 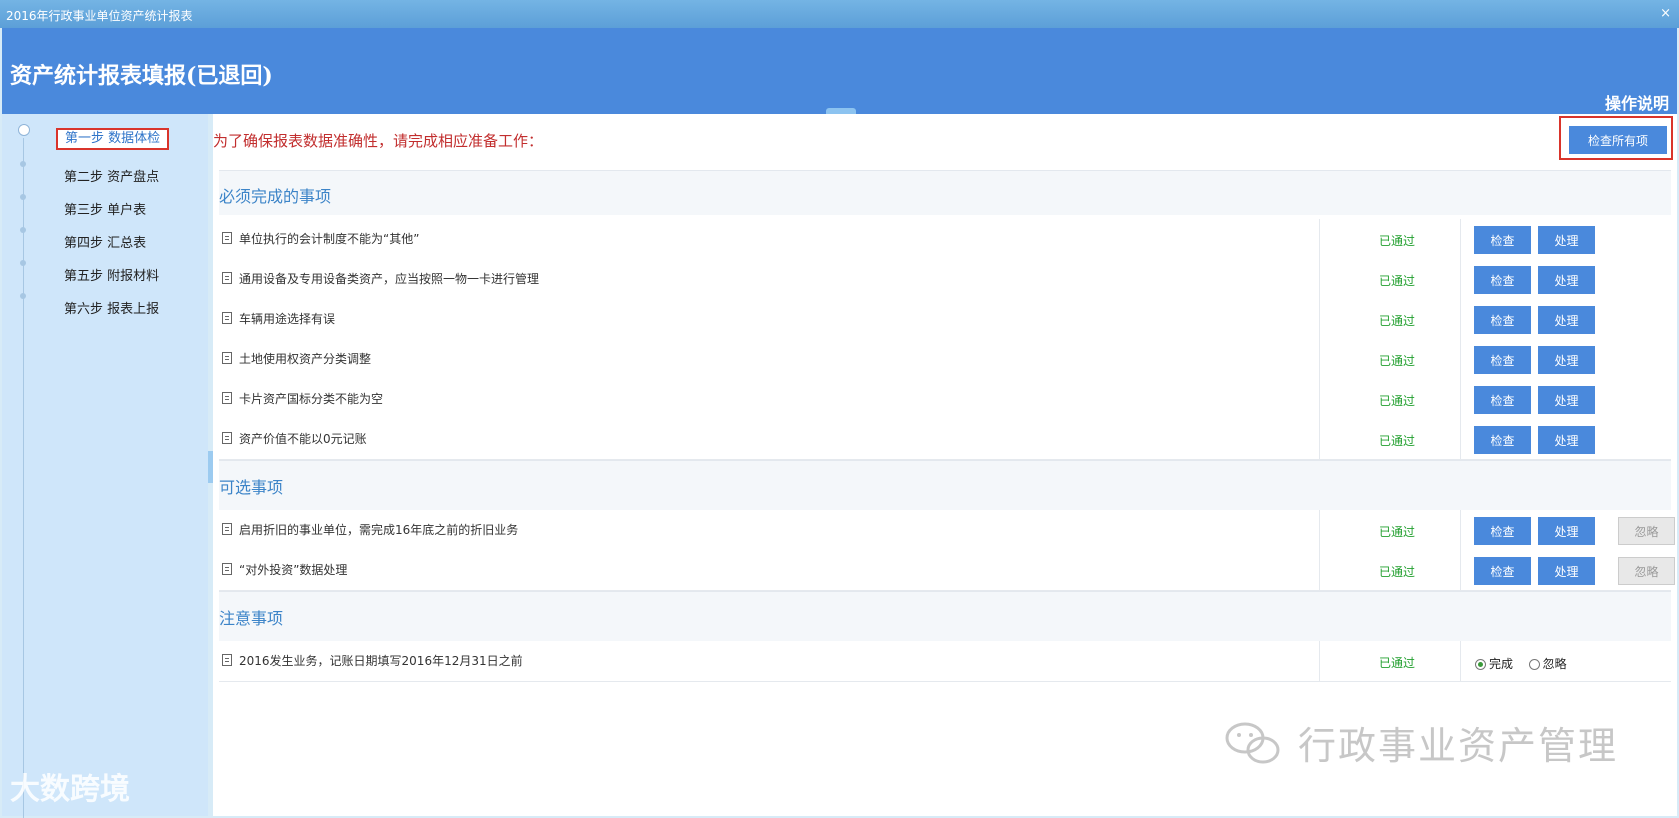 What do you see at coordinates (389, 279) in the screenshot?
I see `item-label: 通用设备及专用设备类资产，应当按照一物一卡进行管理` at bounding box center [389, 279].